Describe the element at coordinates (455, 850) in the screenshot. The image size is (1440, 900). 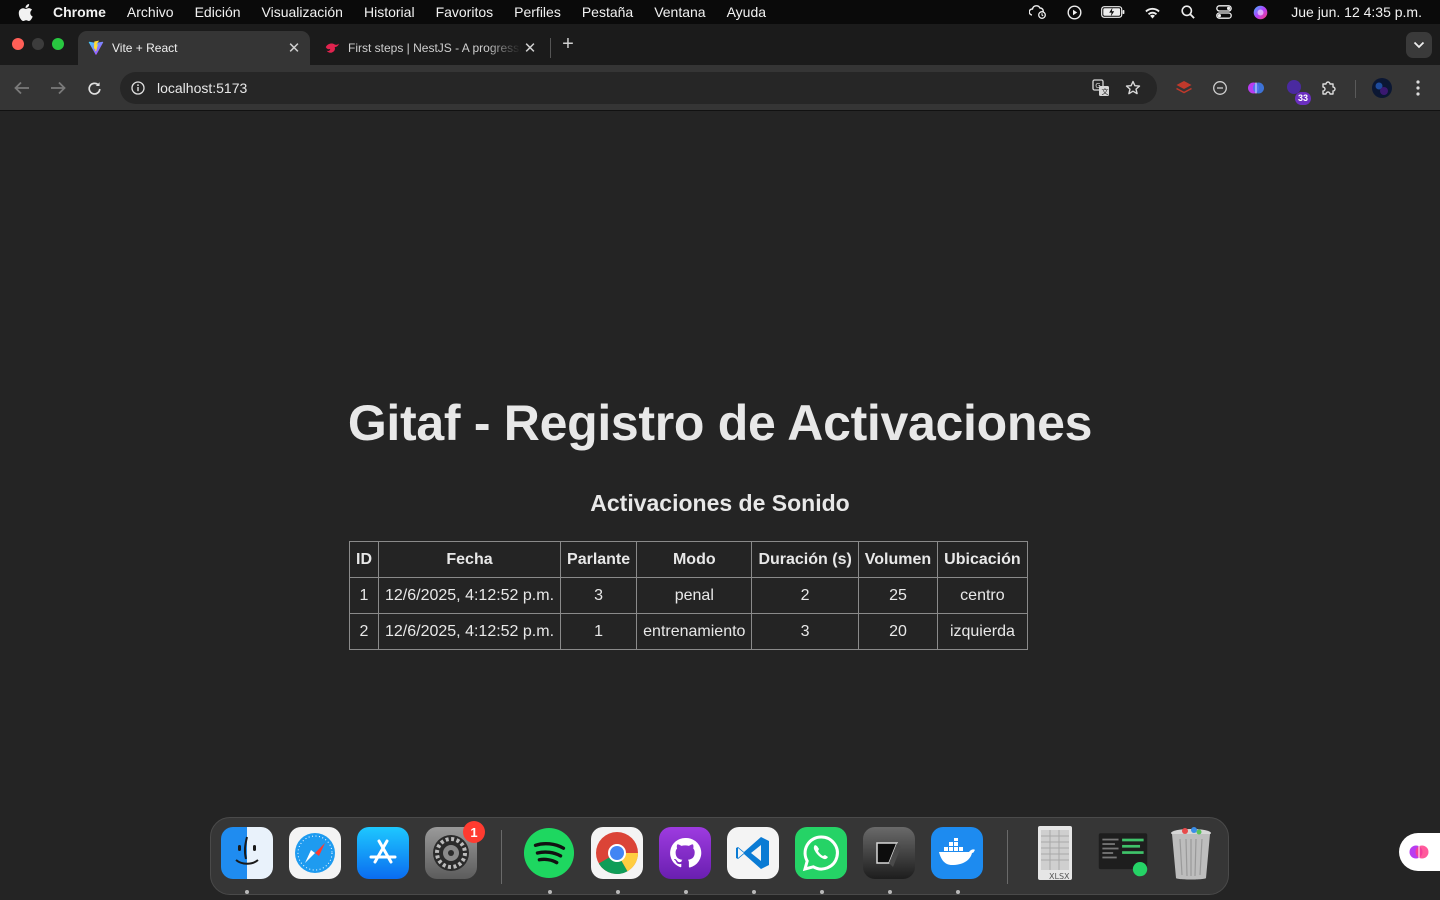
I see `system-settings-icon: 1` at that location.